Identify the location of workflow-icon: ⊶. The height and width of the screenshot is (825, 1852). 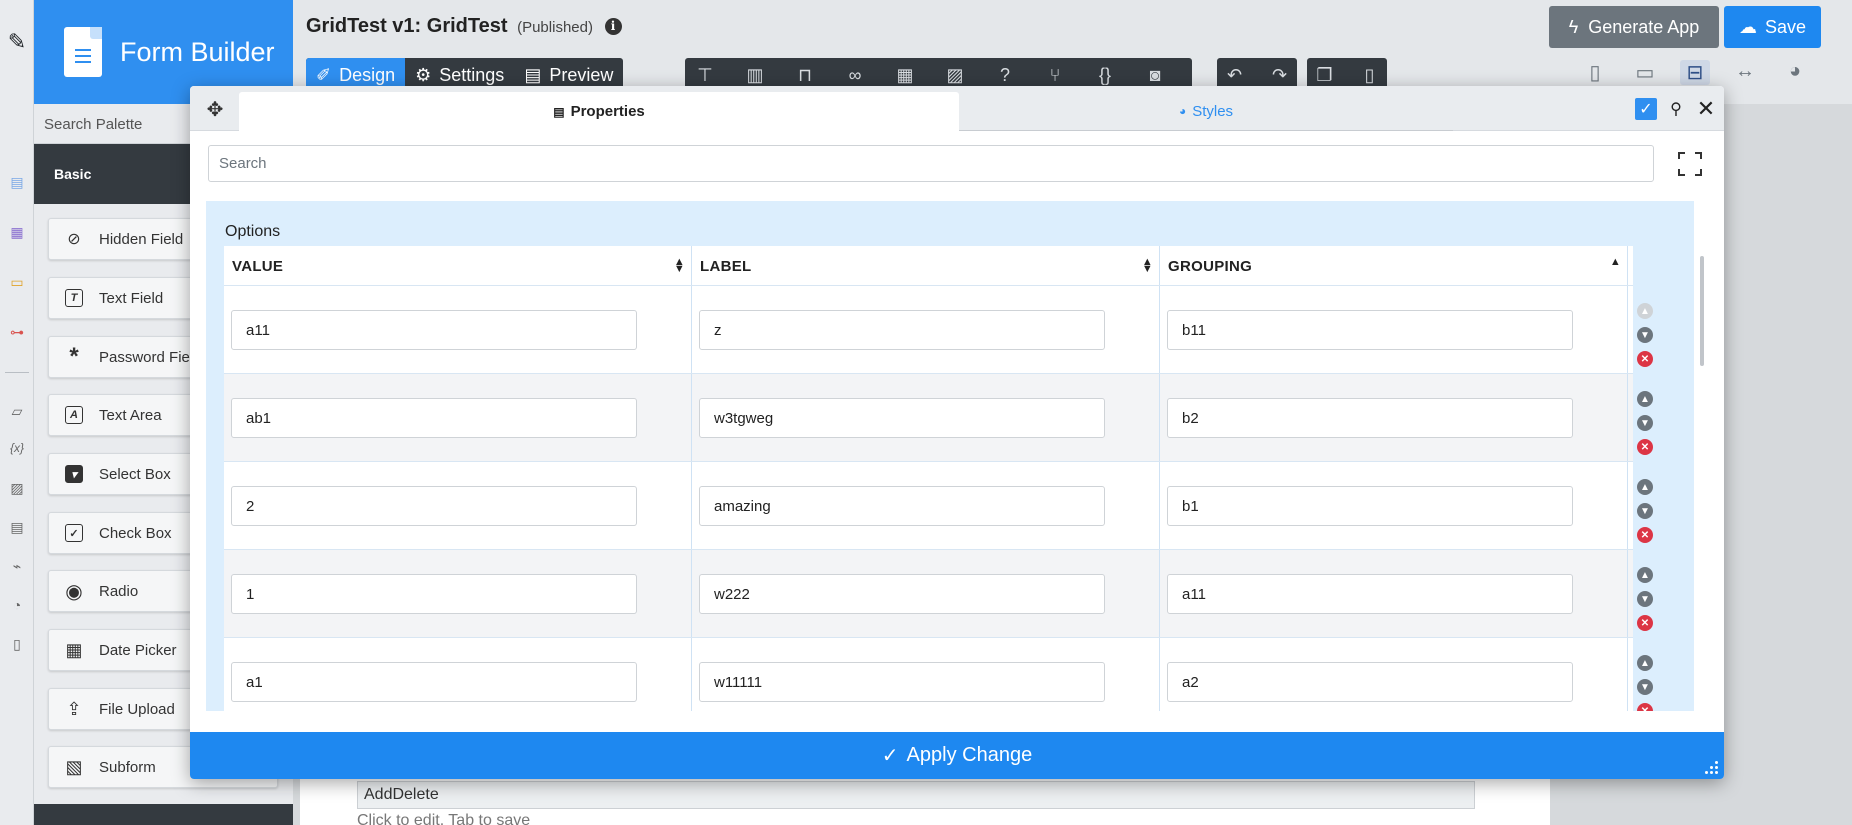
(17, 332).